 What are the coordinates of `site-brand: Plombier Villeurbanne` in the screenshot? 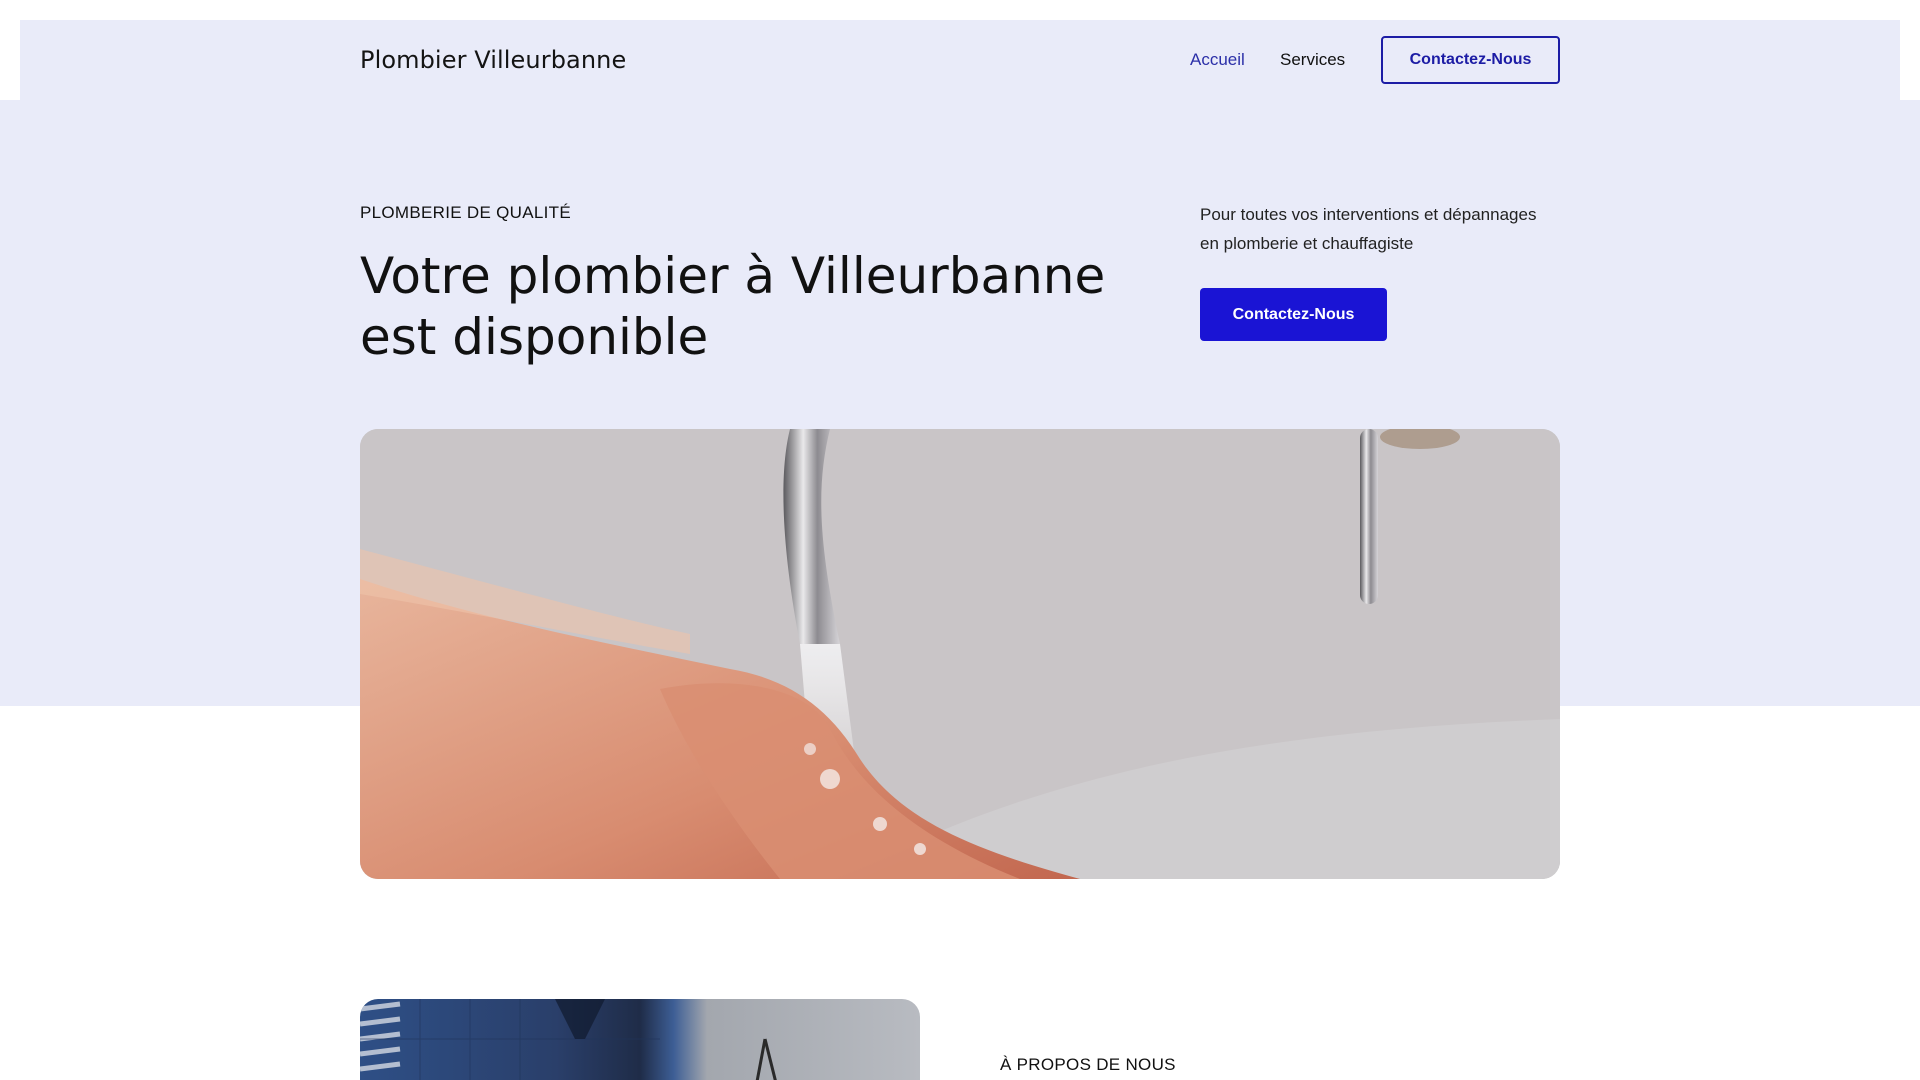 It's located at (493, 60).